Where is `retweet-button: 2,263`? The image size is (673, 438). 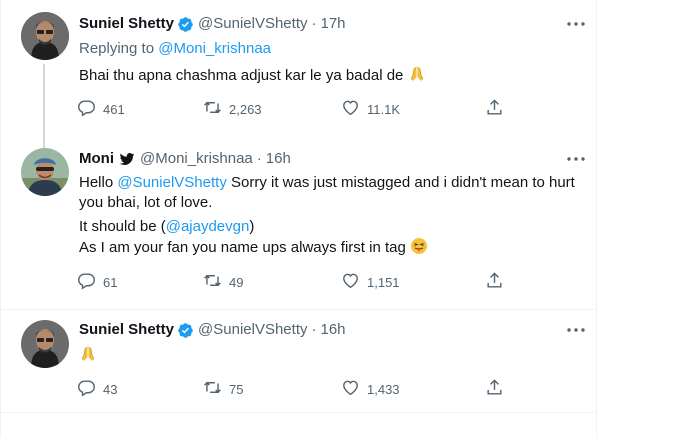 retweet-button: 2,263 is located at coordinates (232, 109).